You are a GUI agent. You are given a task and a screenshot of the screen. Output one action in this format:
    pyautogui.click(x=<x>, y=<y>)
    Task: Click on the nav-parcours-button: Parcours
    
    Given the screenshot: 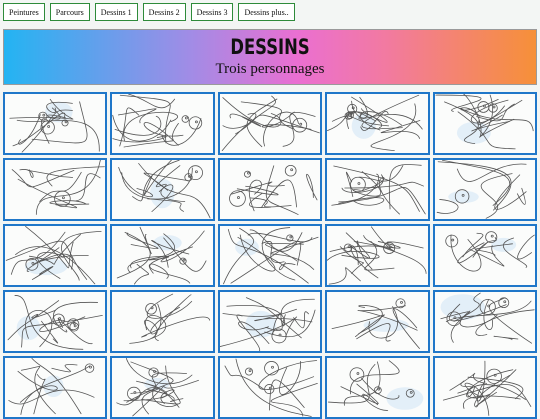 What is the action you would take?
    pyautogui.click(x=69, y=12)
    